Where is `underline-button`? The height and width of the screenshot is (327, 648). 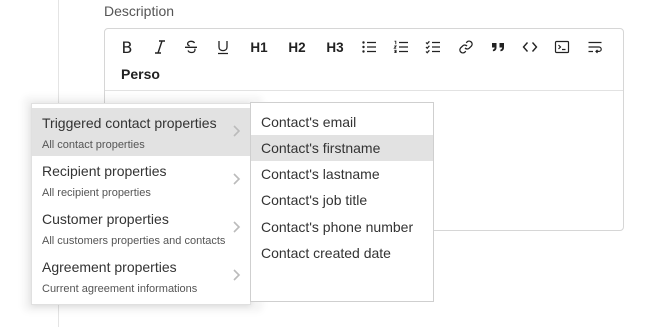 underline-button is located at coordinates (223, 47).